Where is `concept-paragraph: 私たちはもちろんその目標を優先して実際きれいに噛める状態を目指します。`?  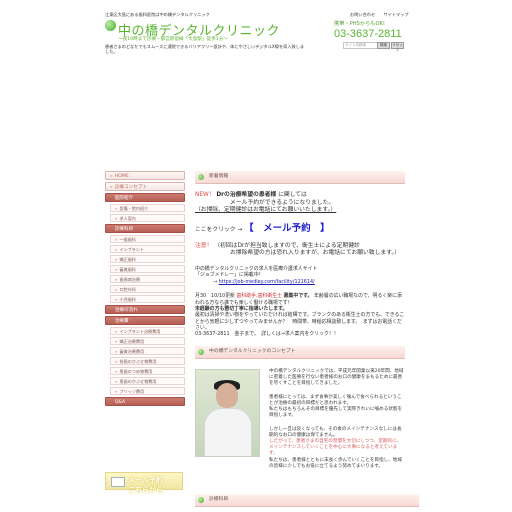 concept-paragraph: 私たちはもちろんその目標を優先して実際きれいに噛める状態を目指します。 is located at coordinates (336, 413).